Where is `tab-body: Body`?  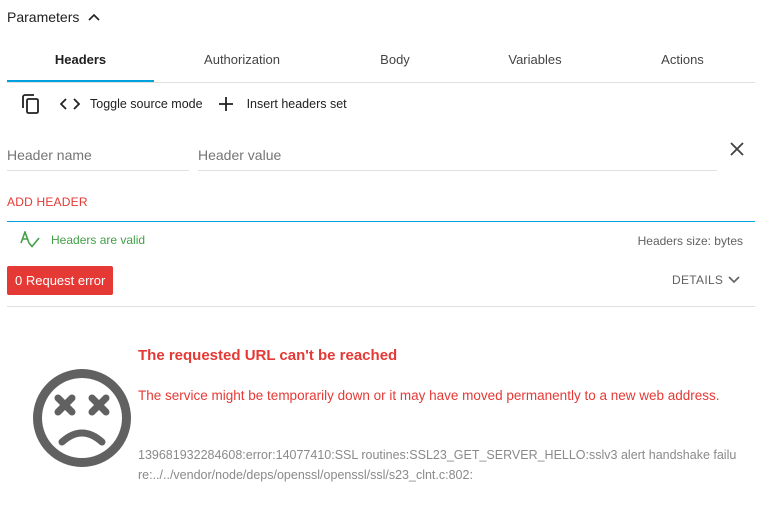 tab-body: Body is located at coordinates (395, 63).